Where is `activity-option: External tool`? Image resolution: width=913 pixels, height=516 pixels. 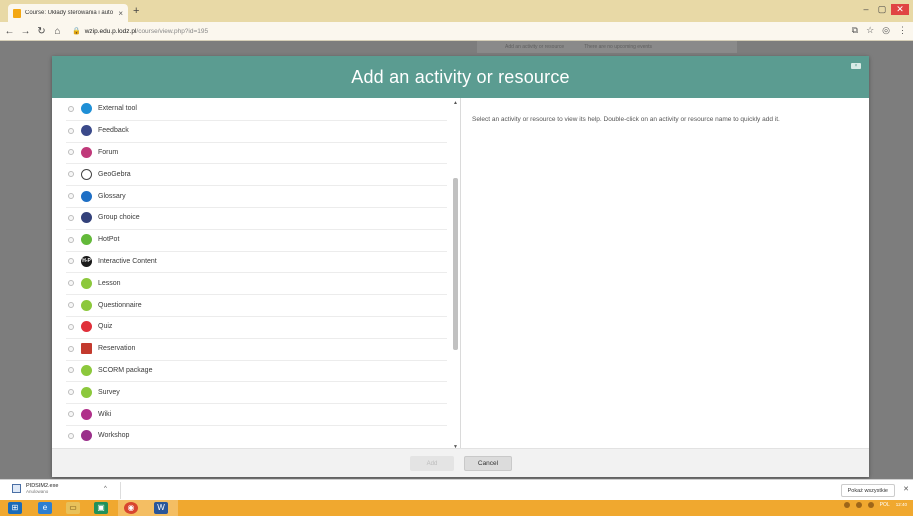 activity-option: External tool is located at coordinates (255, 109).